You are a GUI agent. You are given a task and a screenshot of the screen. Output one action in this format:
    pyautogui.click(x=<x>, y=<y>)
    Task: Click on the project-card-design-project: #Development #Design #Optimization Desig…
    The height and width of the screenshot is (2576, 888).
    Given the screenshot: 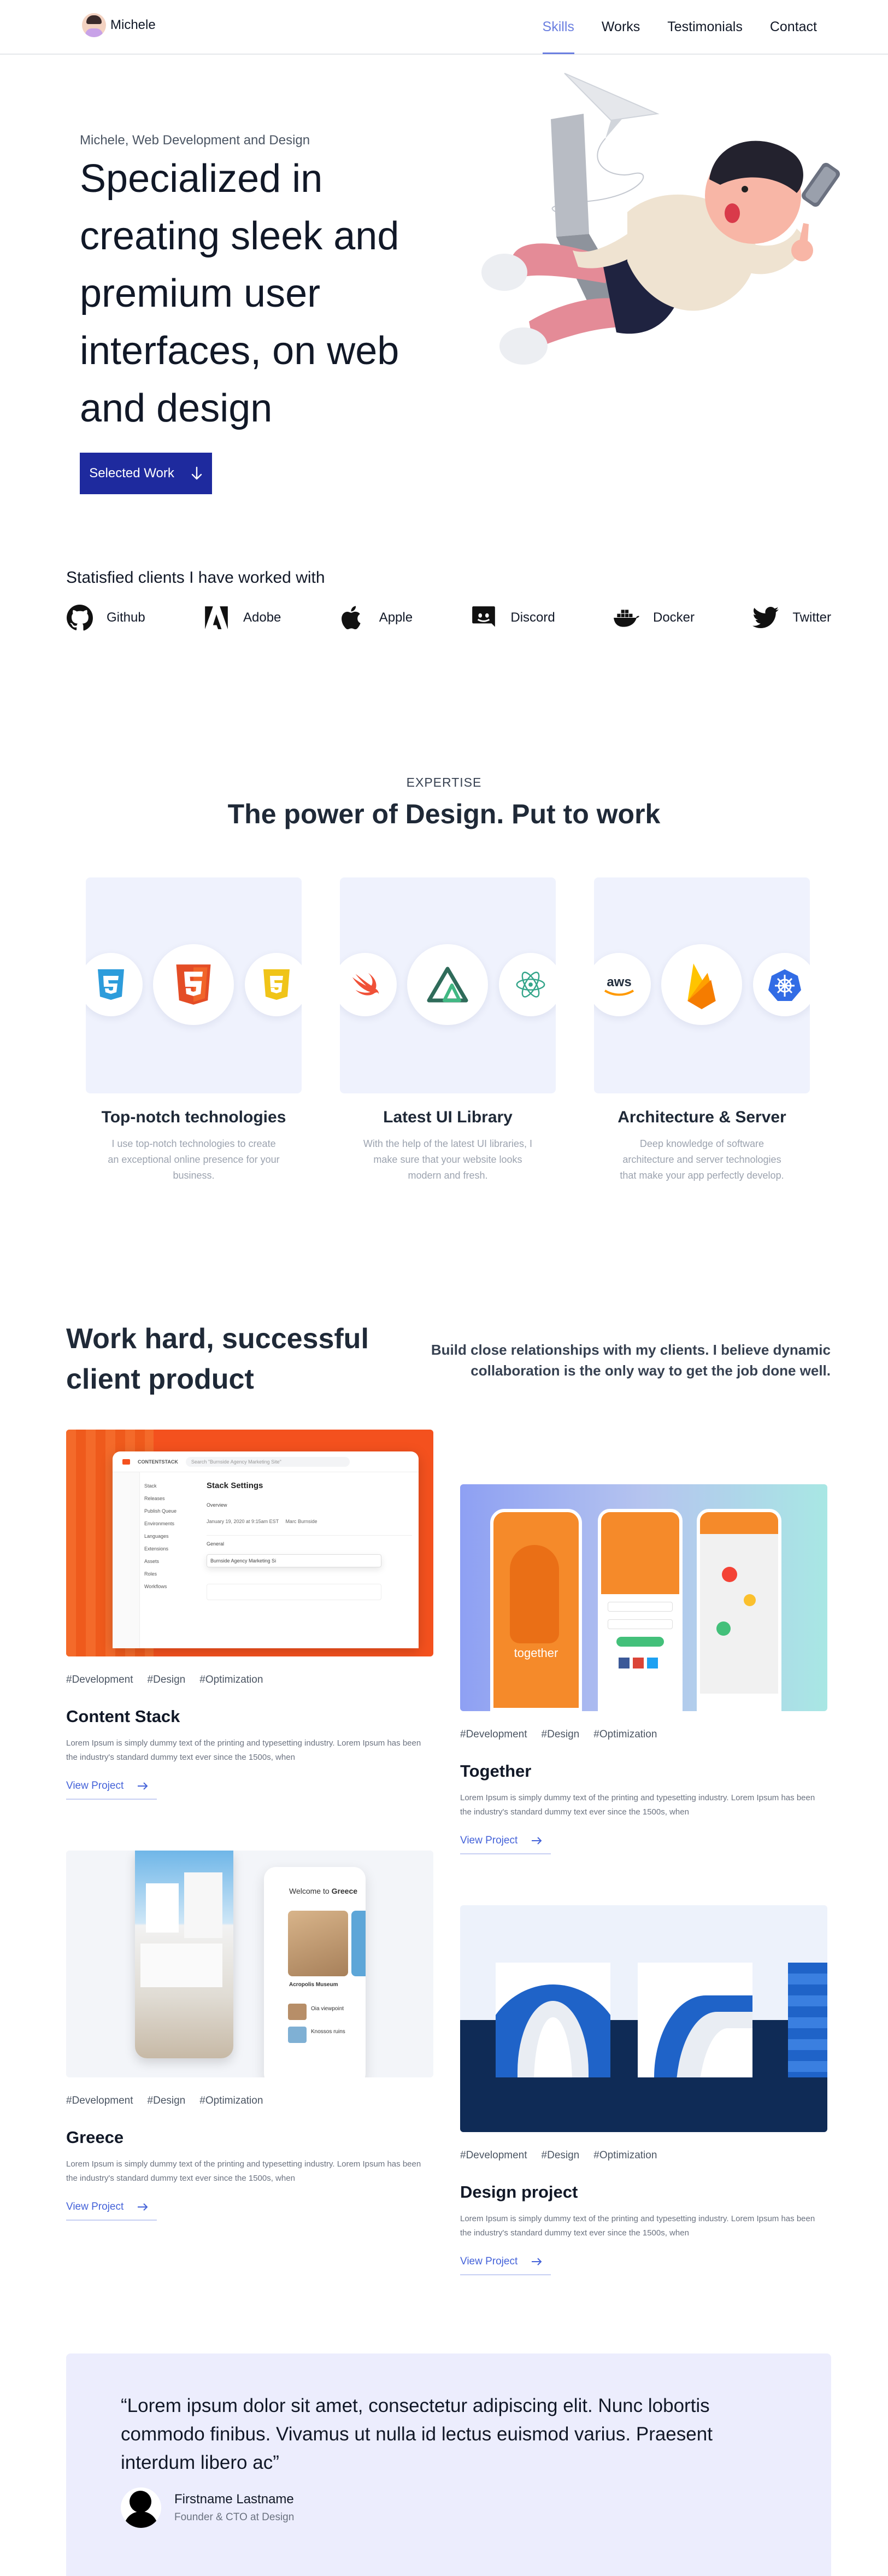 What is the action you would take?
    pyautogui.click(x=643, y=2090)
    